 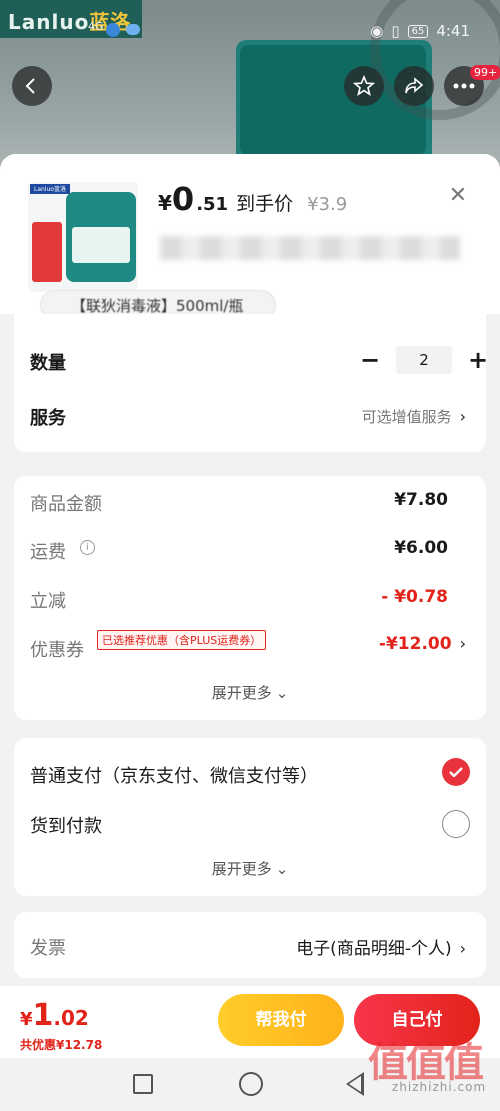 What do you see at coordinates (414, 597) in the screenshot?
I see `instant-discount-value: - ¥0.78` at bounding box center [414, 597].